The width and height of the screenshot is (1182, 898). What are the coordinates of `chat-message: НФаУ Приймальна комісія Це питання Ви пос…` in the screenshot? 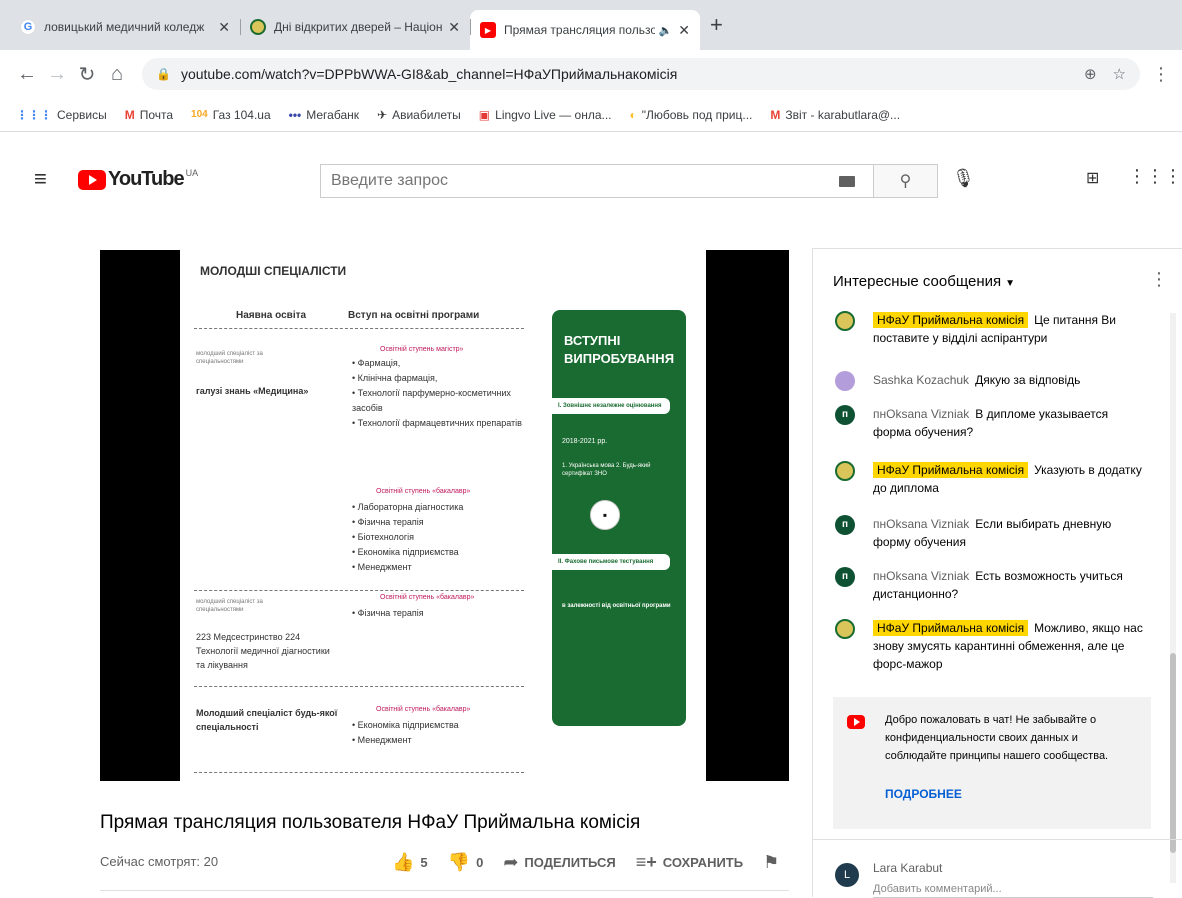 It's located at (990, 329).